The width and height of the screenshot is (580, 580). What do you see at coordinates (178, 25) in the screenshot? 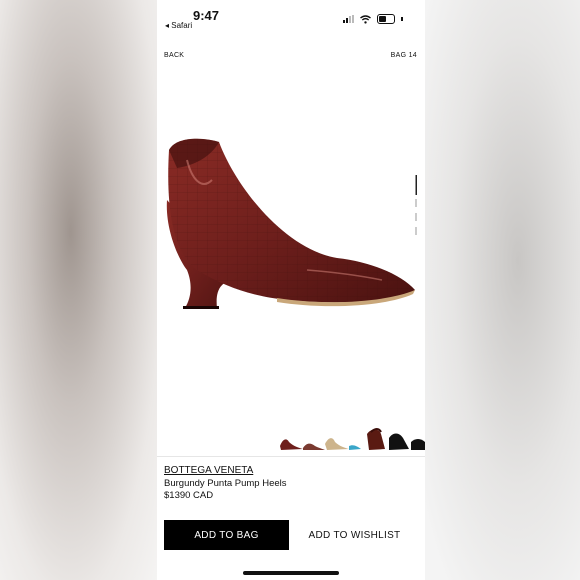
I see `back-to-safari: ◂ Safari` at bounding box center [178, 25].